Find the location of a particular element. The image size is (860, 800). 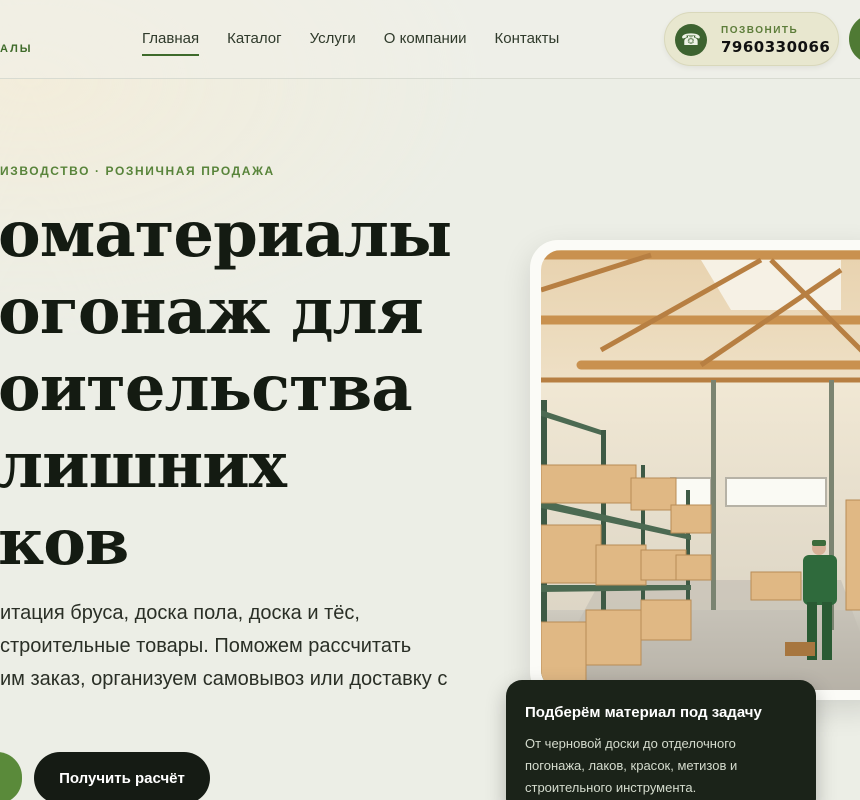

hero-title-line: ков is located at coordinates (64, 542).